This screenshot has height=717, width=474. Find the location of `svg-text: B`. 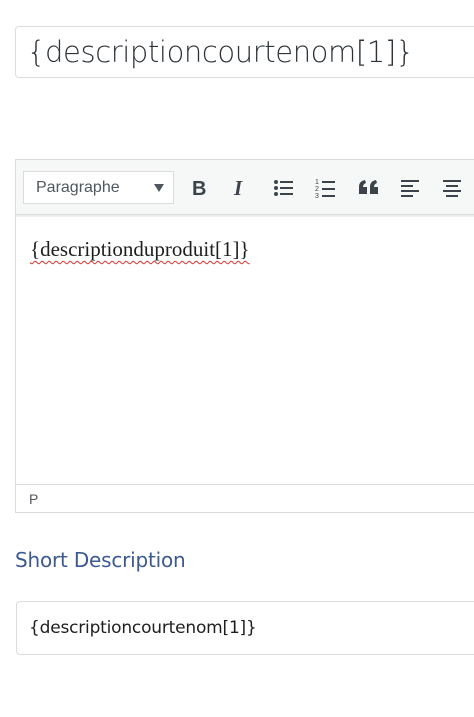

svg-text: B is located at coordinates (199, 188).